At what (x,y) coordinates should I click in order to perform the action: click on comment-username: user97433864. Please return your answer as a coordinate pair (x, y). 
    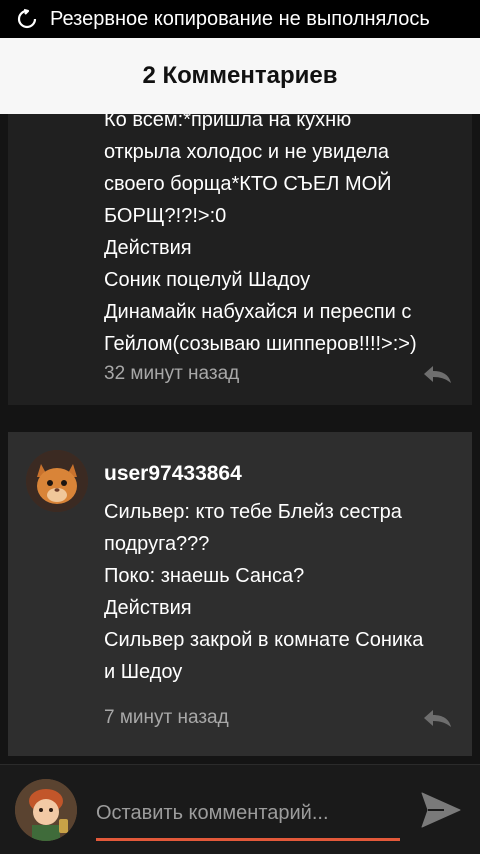
    Looking at the image, I should click on (173, 474).